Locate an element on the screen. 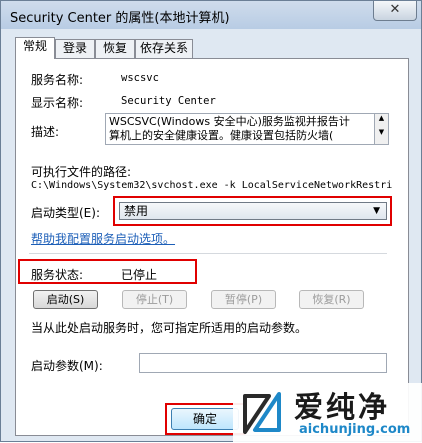 Image resolution: width=422 pixels, height=443 pixels. description-label: 描述: is located at coordinates (45, 132).